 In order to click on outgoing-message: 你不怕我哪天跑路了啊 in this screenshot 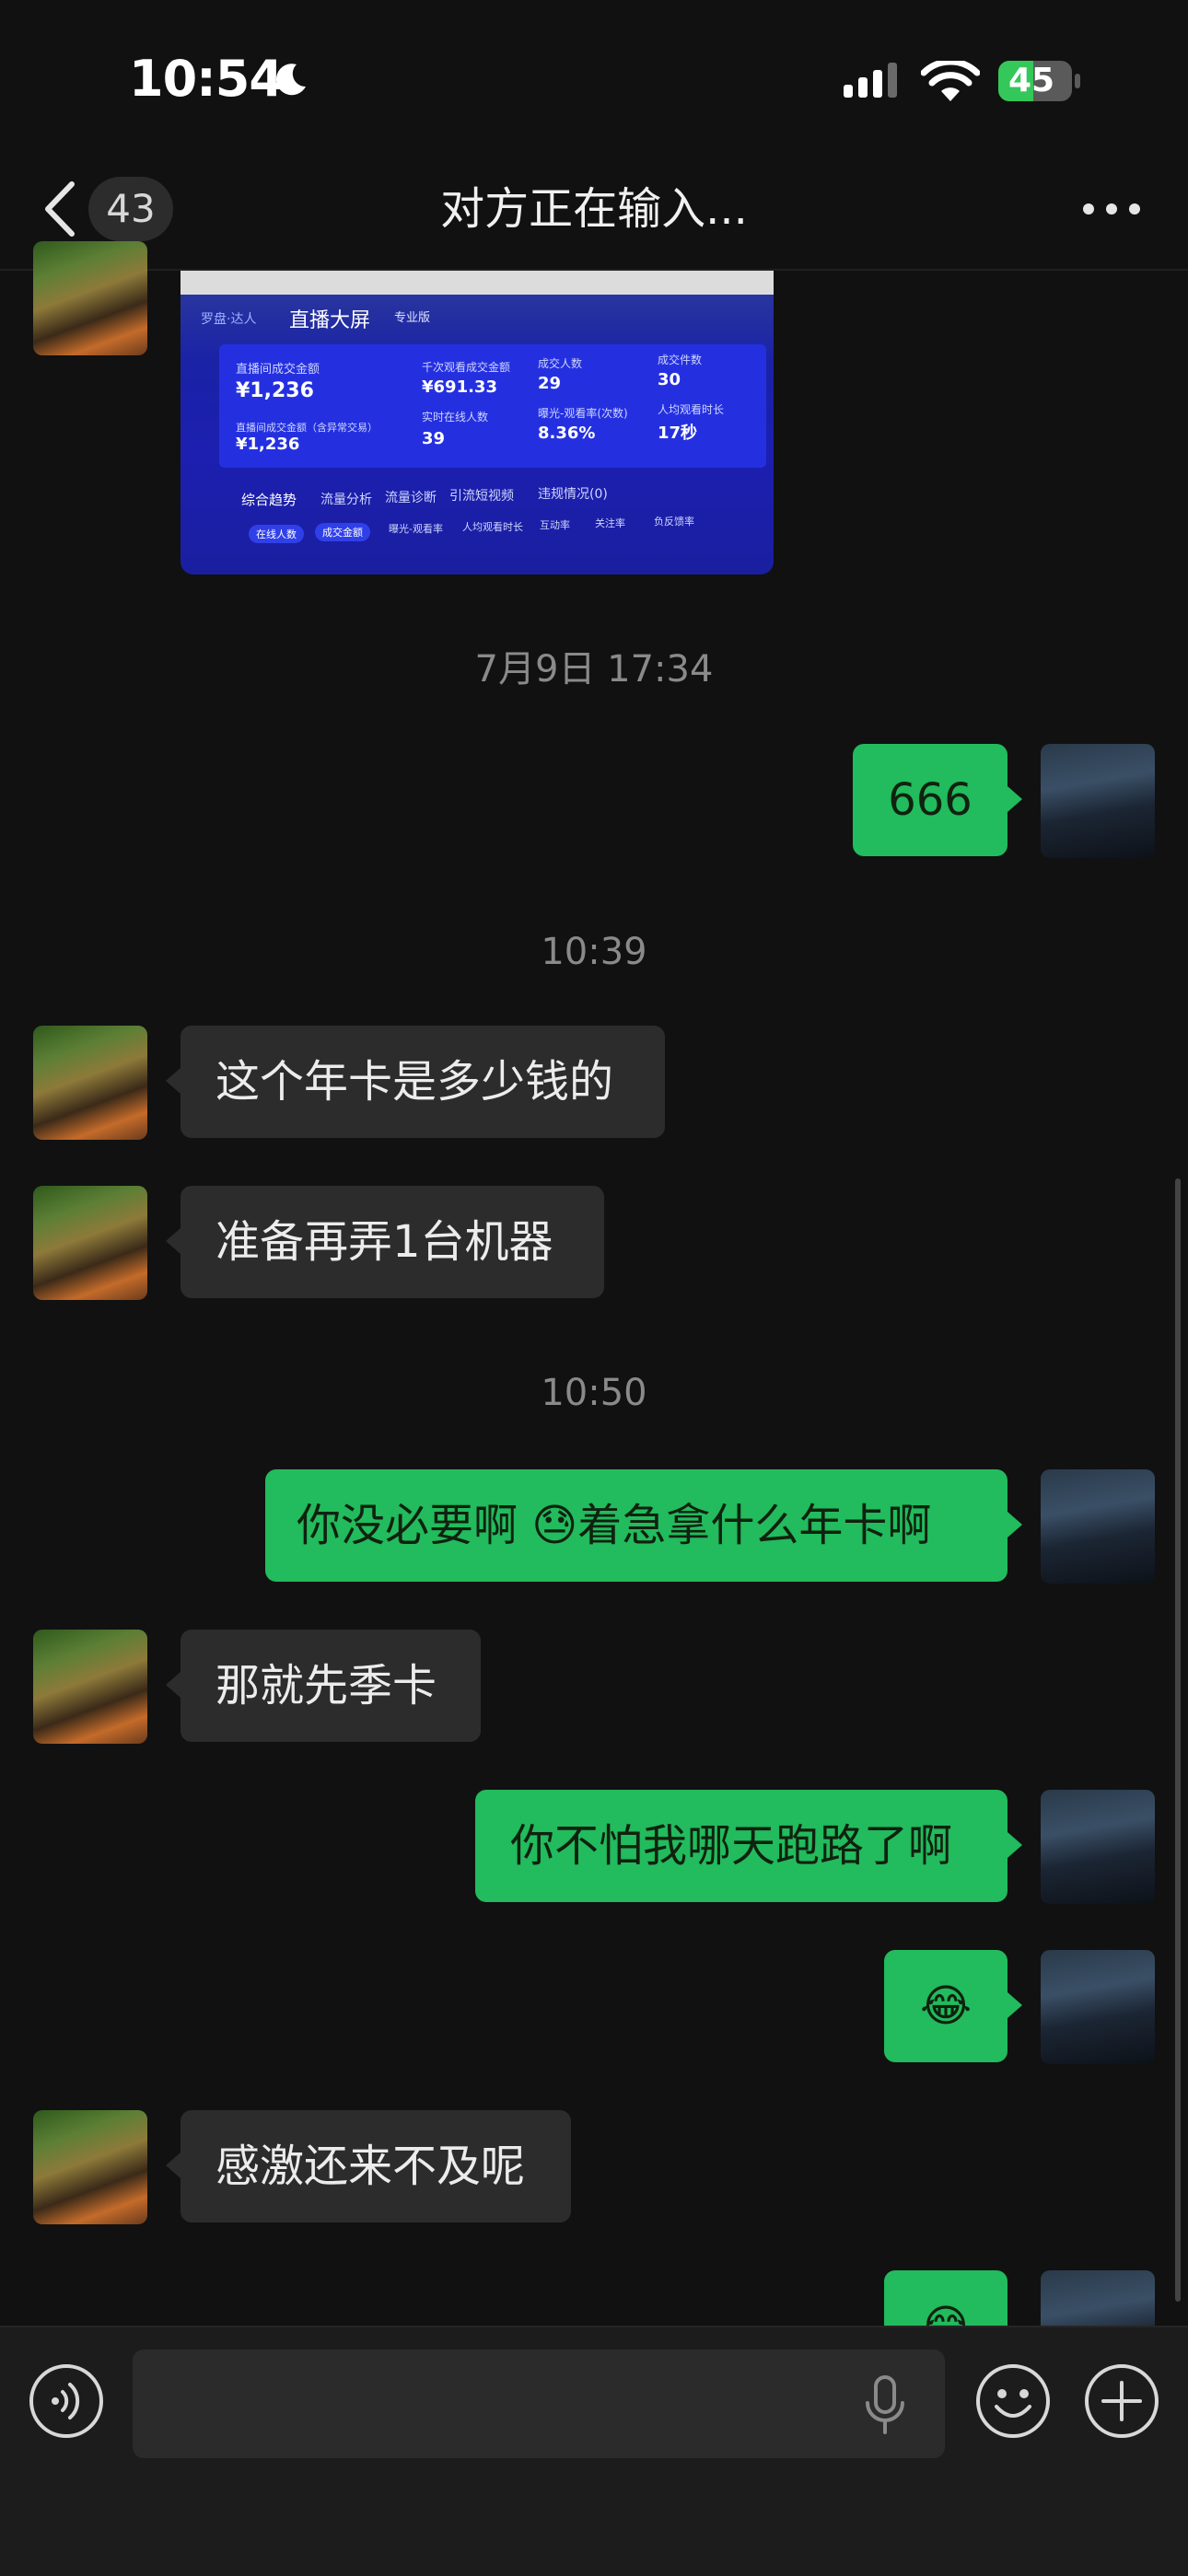, I will do `click(741, 1846)`.